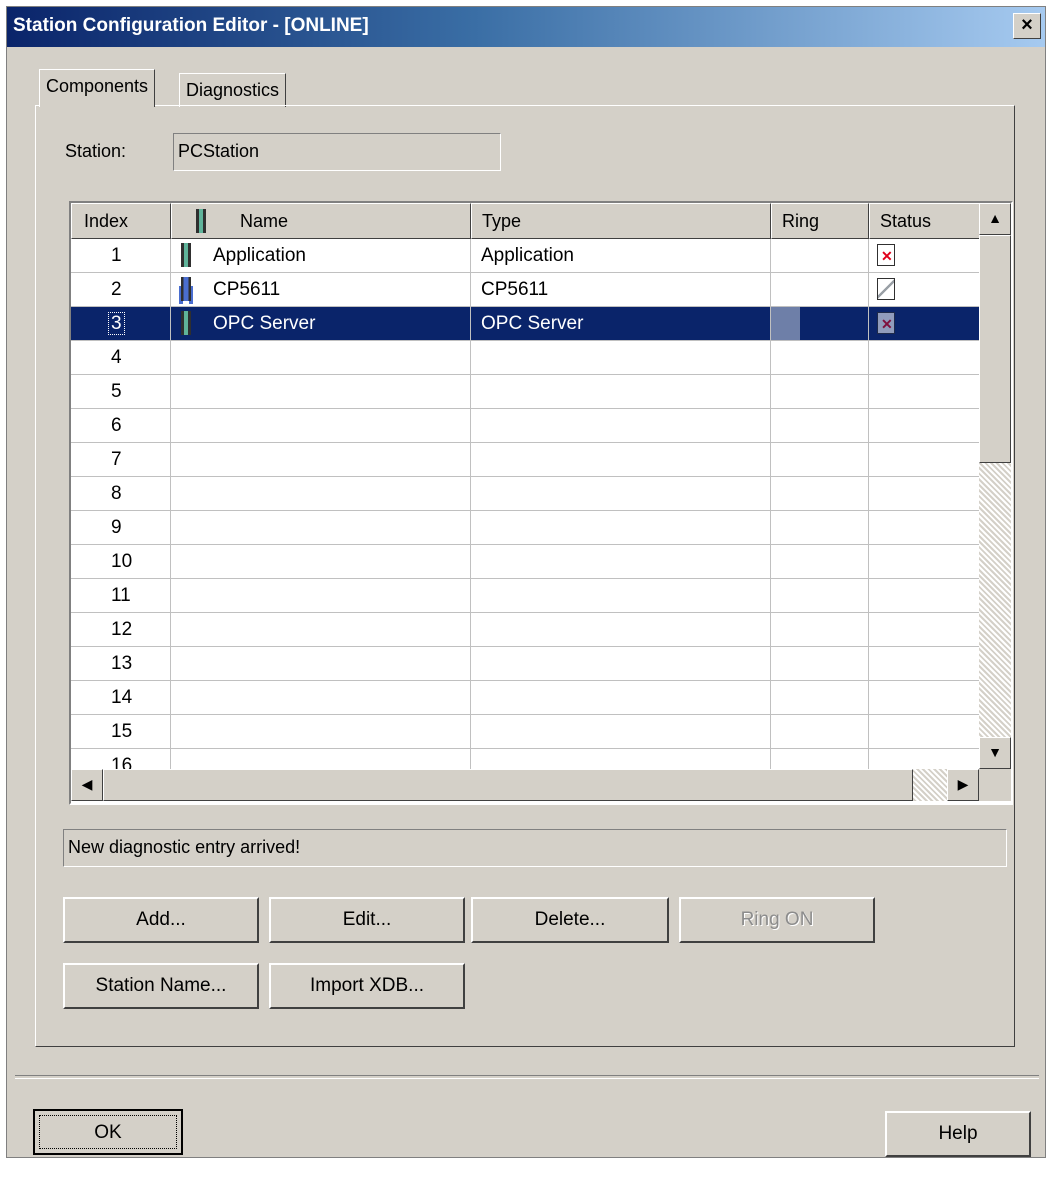  I want to click on cell-index-text: 13, so click(122, 663).